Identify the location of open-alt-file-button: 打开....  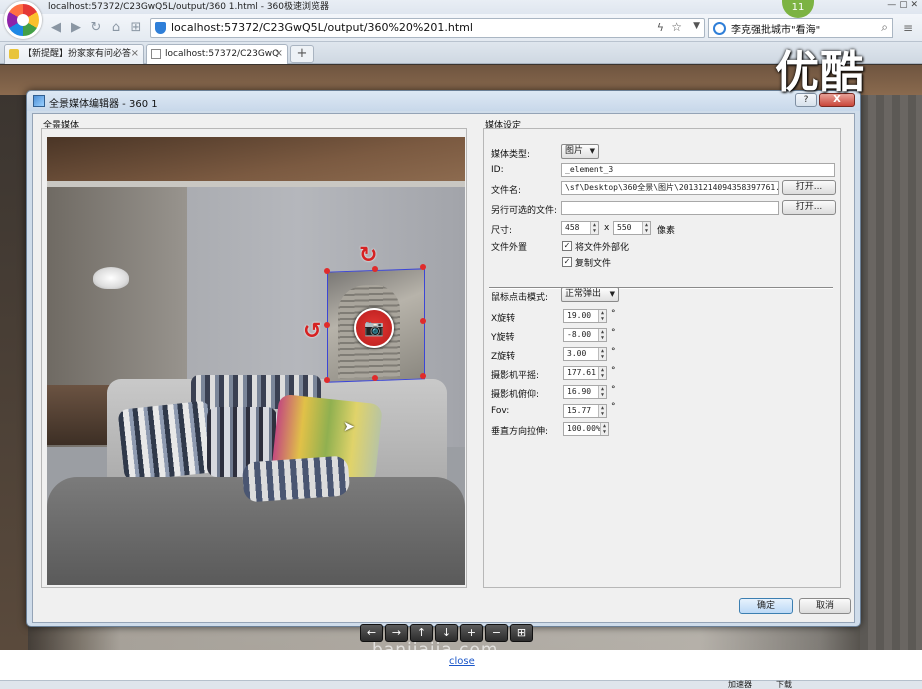
(809, 207).